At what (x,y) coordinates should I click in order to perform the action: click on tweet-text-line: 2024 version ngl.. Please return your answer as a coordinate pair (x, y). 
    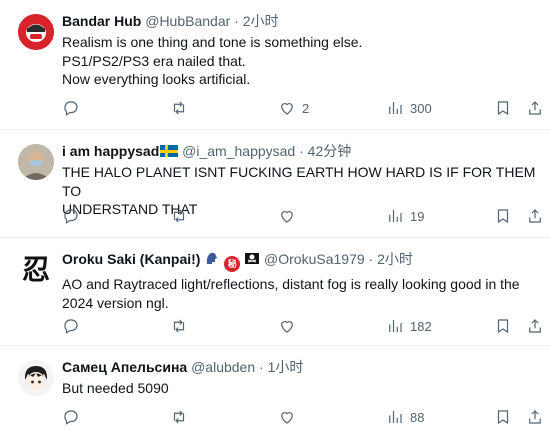
    Looking at the image, I should click on (115, 302).